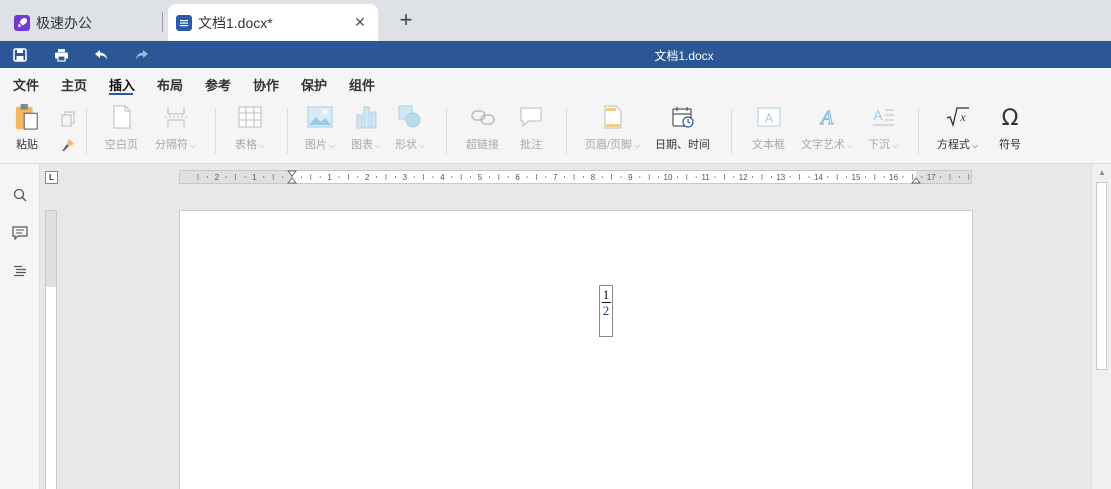 The image size is (1111, 489). I want to click on table-button: 表格 ⌵, so click(250, 128).